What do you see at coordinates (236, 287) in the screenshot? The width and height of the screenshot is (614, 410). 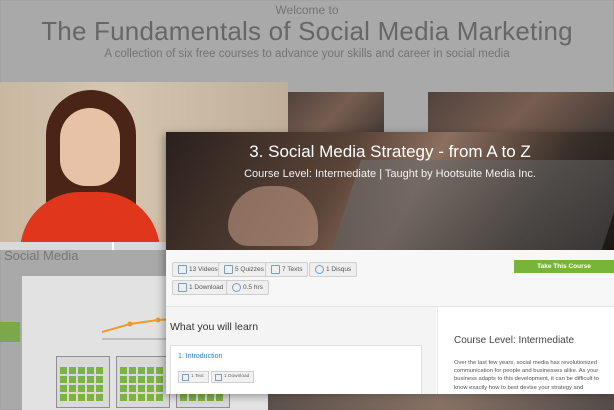 I see `clock-icon` at bounding box center [236, 287].